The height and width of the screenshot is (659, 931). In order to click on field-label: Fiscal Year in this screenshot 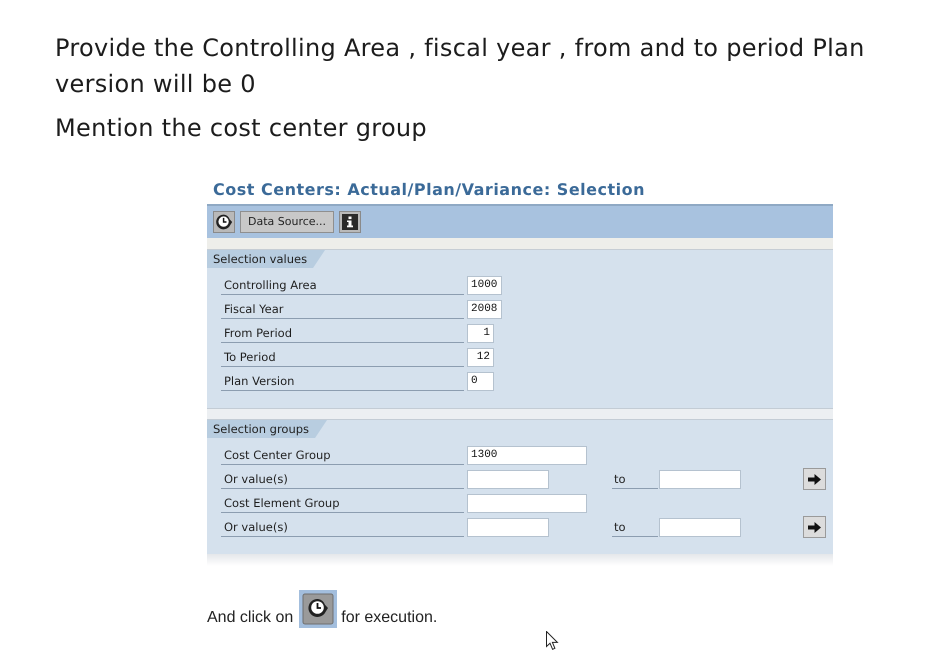, I will do `click(342, 309)`.